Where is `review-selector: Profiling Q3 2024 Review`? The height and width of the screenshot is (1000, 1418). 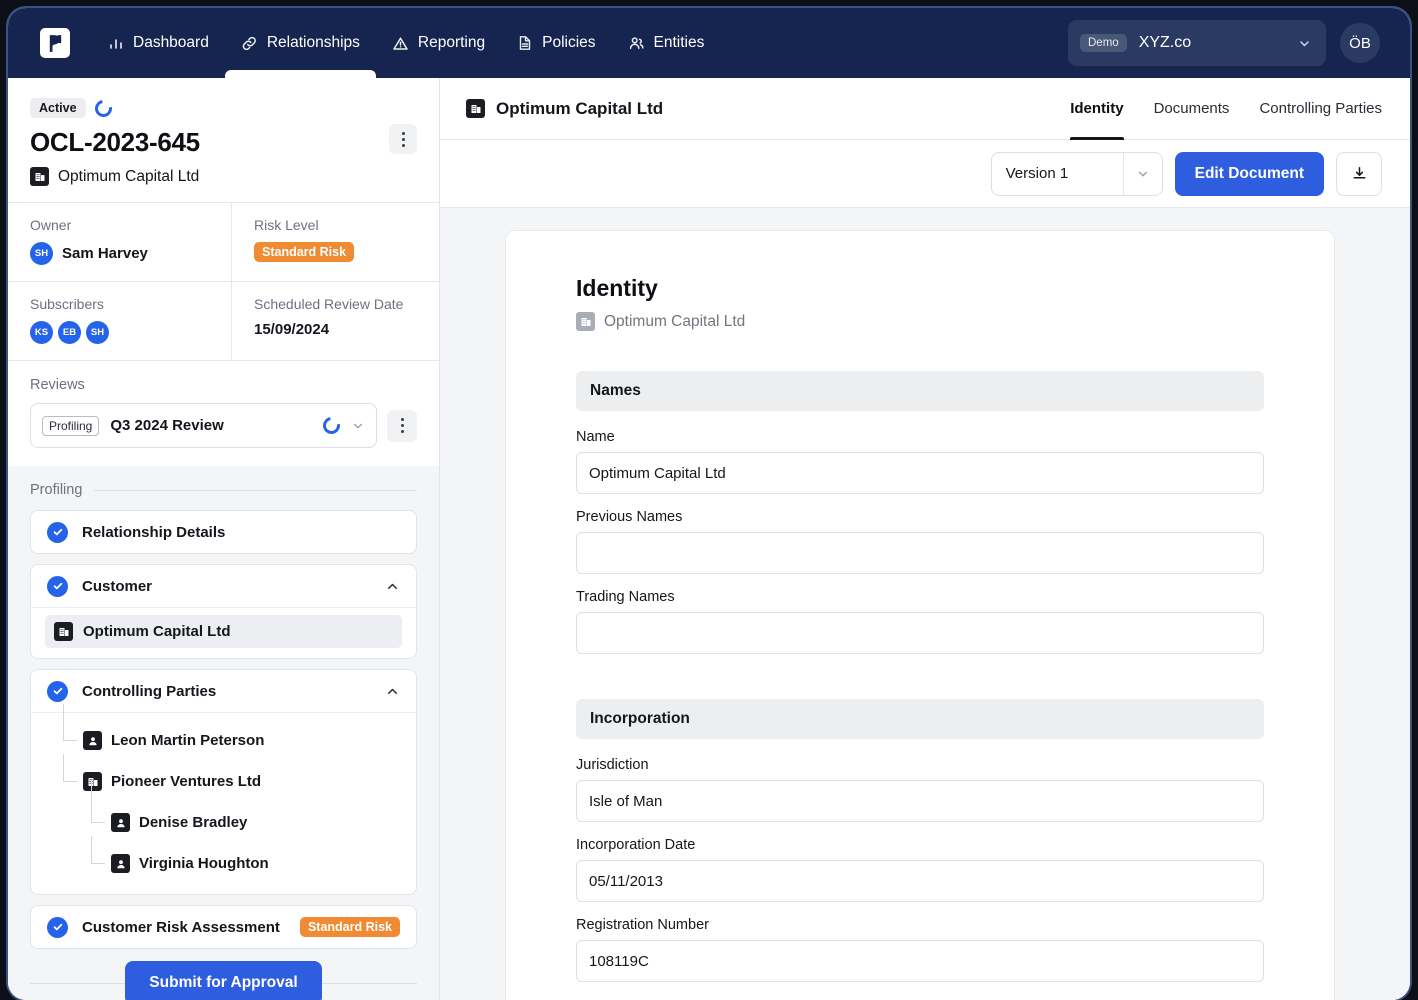 review-selector: Profiling Q3 2024 Review is located at coordinates (203, 425).